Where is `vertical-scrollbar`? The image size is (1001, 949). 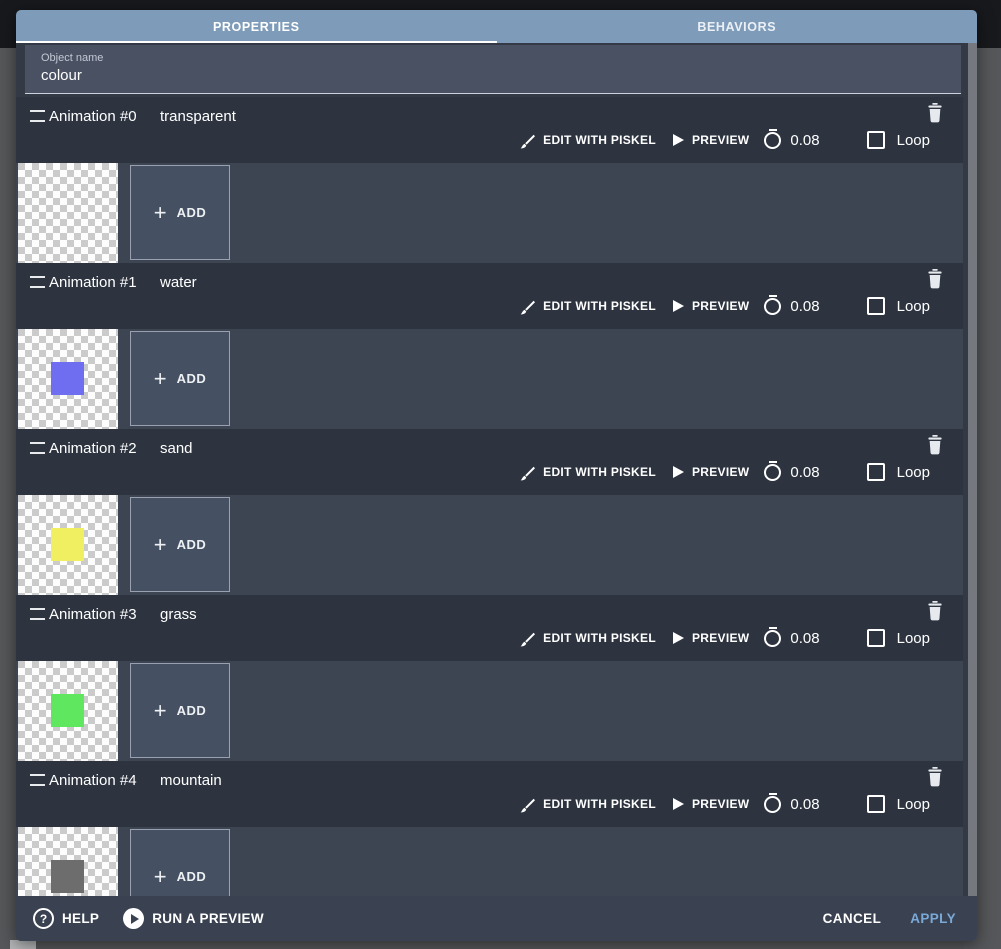 vertical-scrollbar is located at coordinates (972, 492).